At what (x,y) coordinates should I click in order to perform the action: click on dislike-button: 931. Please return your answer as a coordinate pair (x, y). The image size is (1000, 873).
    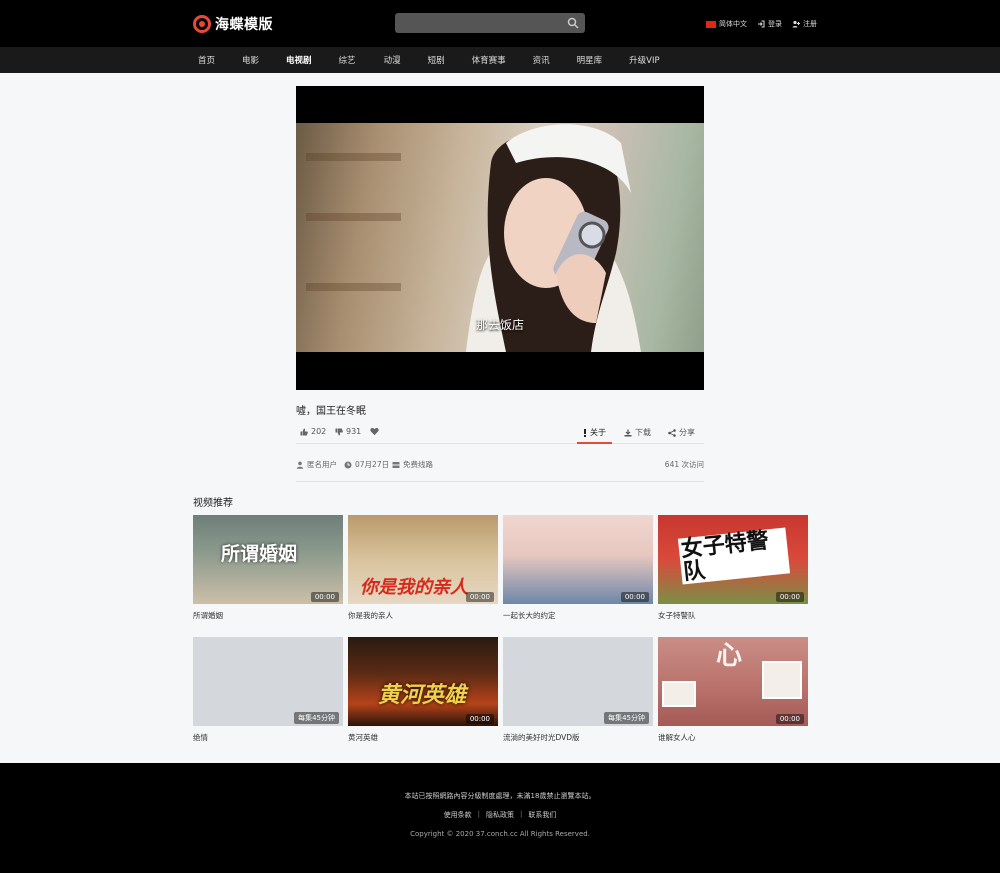
    Looking at the image, I should click on (348, 431).